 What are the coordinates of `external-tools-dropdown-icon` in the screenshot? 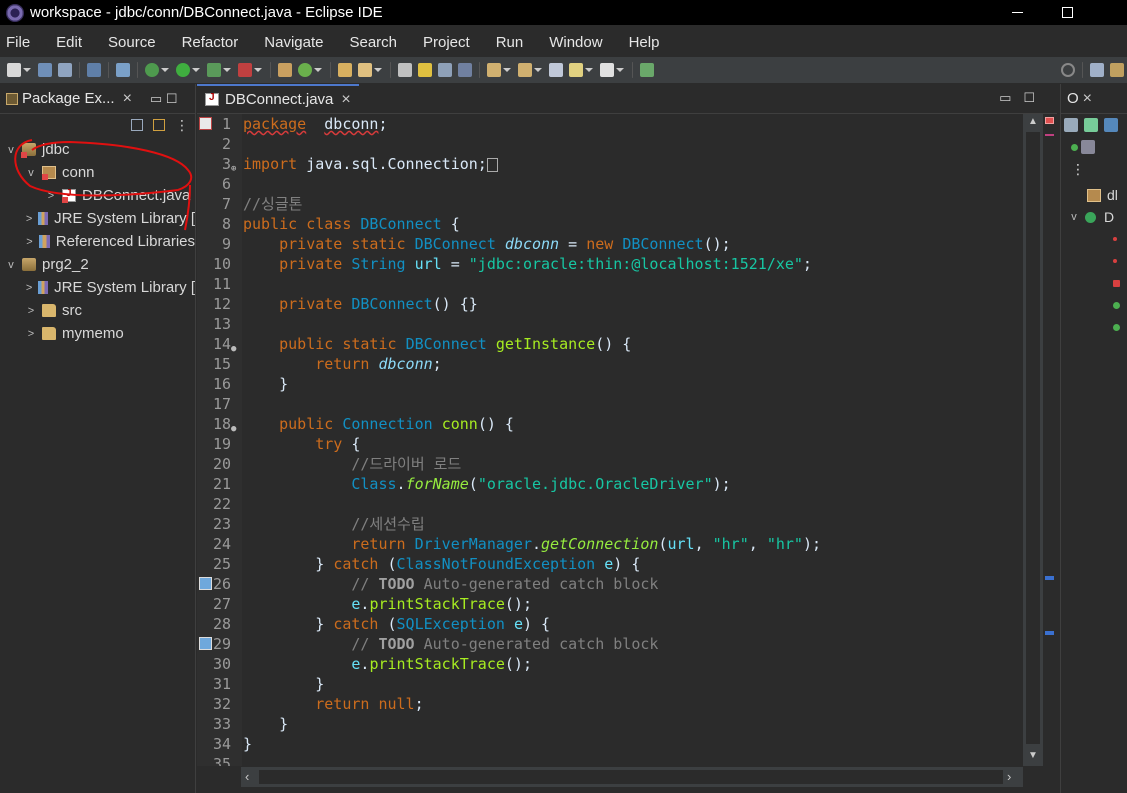 It's located at (258, 70).